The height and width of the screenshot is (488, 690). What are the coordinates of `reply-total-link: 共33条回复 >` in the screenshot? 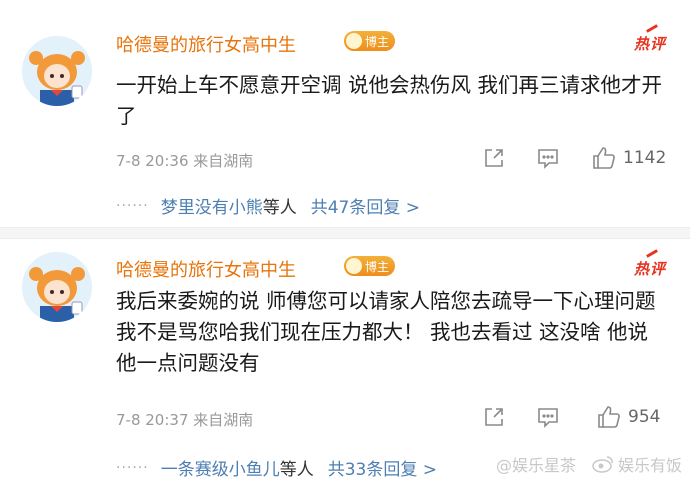 It's located at (382, 467).